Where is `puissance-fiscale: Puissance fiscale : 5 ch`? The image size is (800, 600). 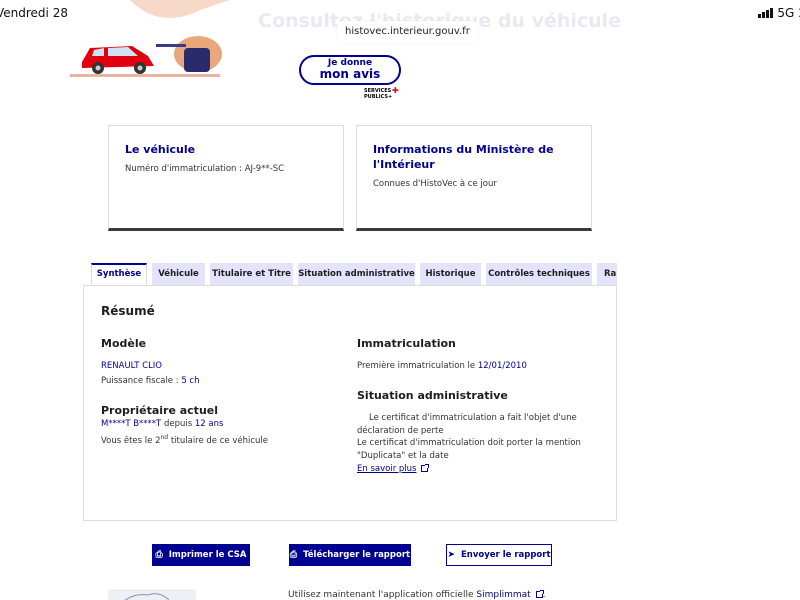 puissance-fiscale: Puissance fiscale : 5 ch is located at coordinates (150, 381).